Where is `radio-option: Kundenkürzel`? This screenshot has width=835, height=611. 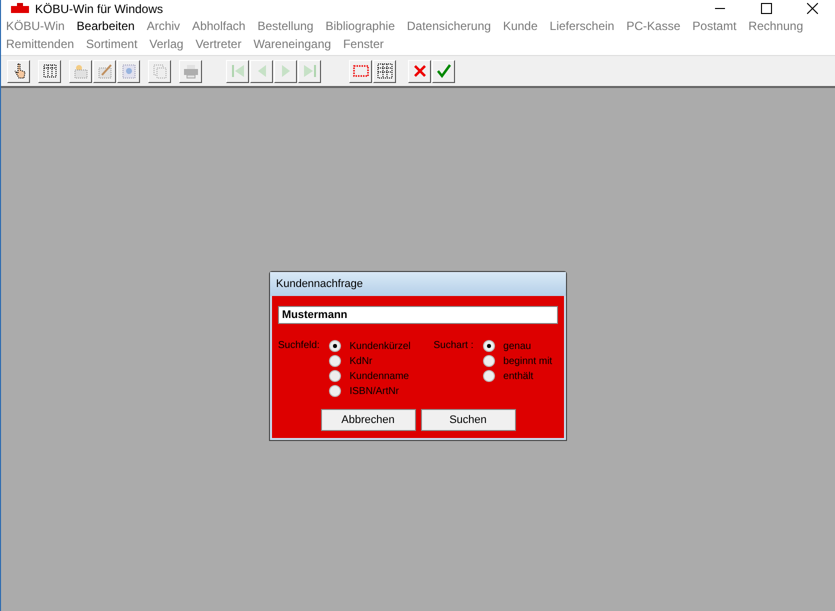
radio-option: Kundenkürzel is located at coordinates (379, 346).